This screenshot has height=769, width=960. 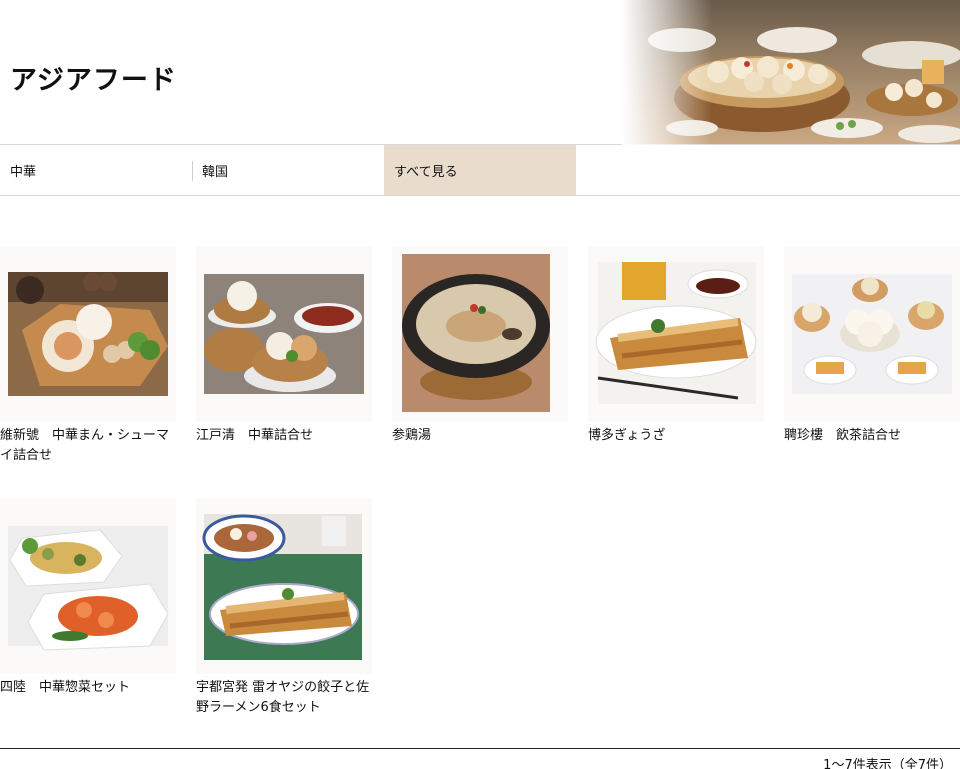 What do you see at coordinates (480, 436) in the screenshot?
I see `product-title: 参鶏湯` at bounding box center [480, 436].